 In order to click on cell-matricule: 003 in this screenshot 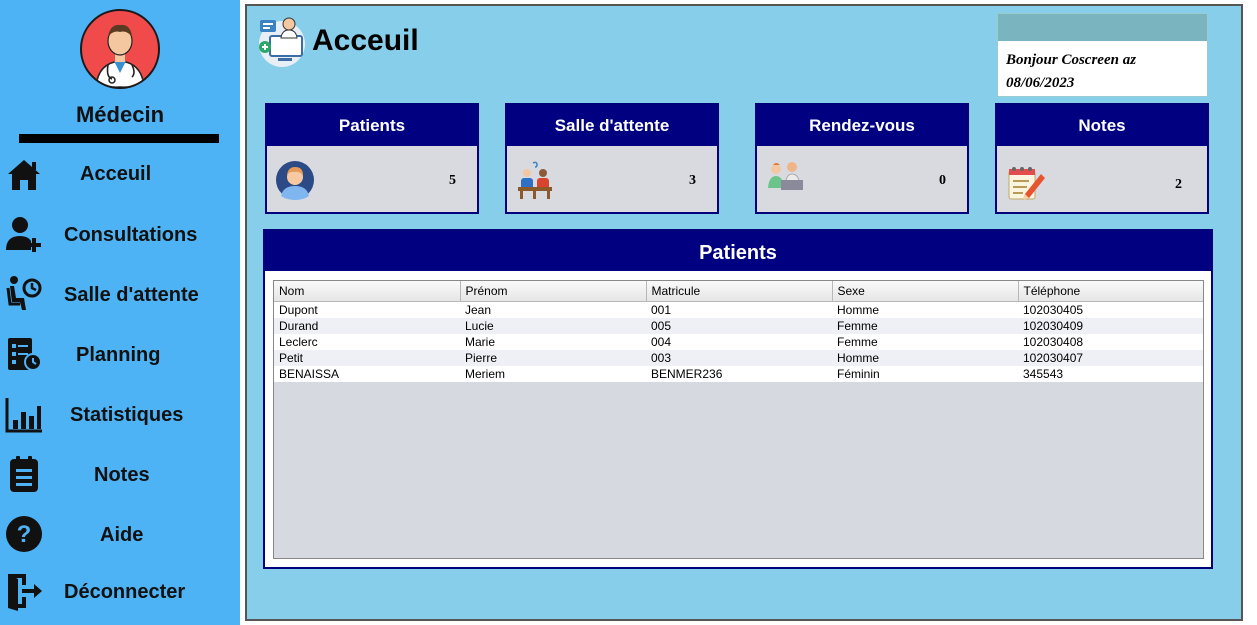, I will do `click(739, 358)`.